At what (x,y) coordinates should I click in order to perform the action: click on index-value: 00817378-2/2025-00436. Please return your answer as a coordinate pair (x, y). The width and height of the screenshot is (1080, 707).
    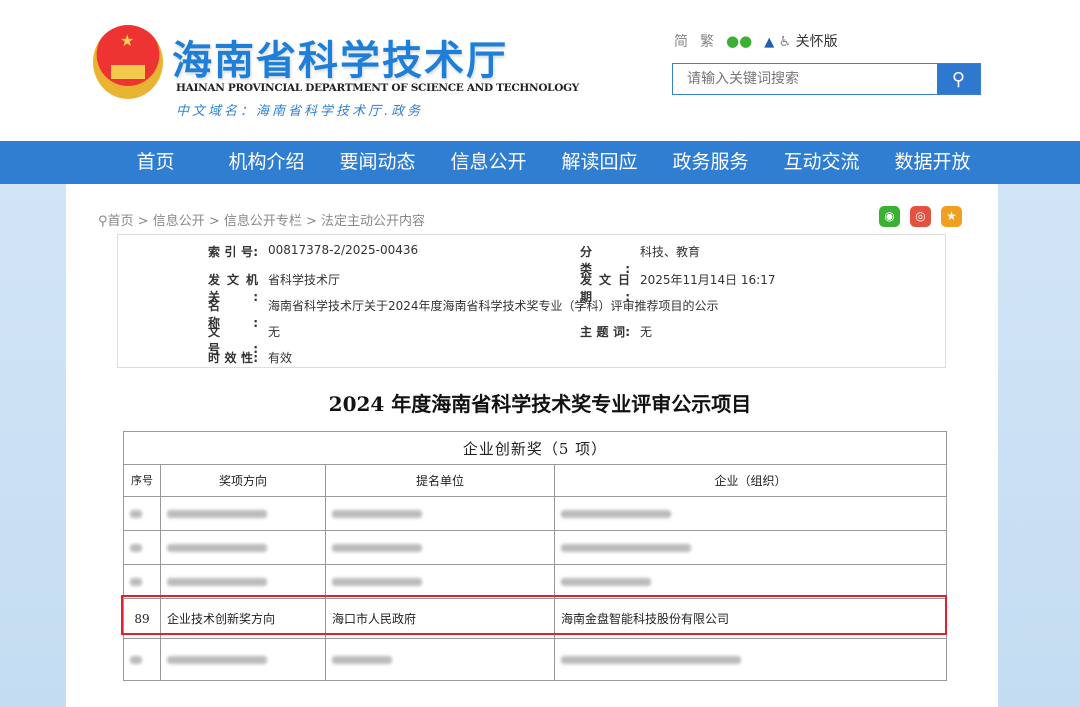
    Looking at the image, I should click on (343, 250).